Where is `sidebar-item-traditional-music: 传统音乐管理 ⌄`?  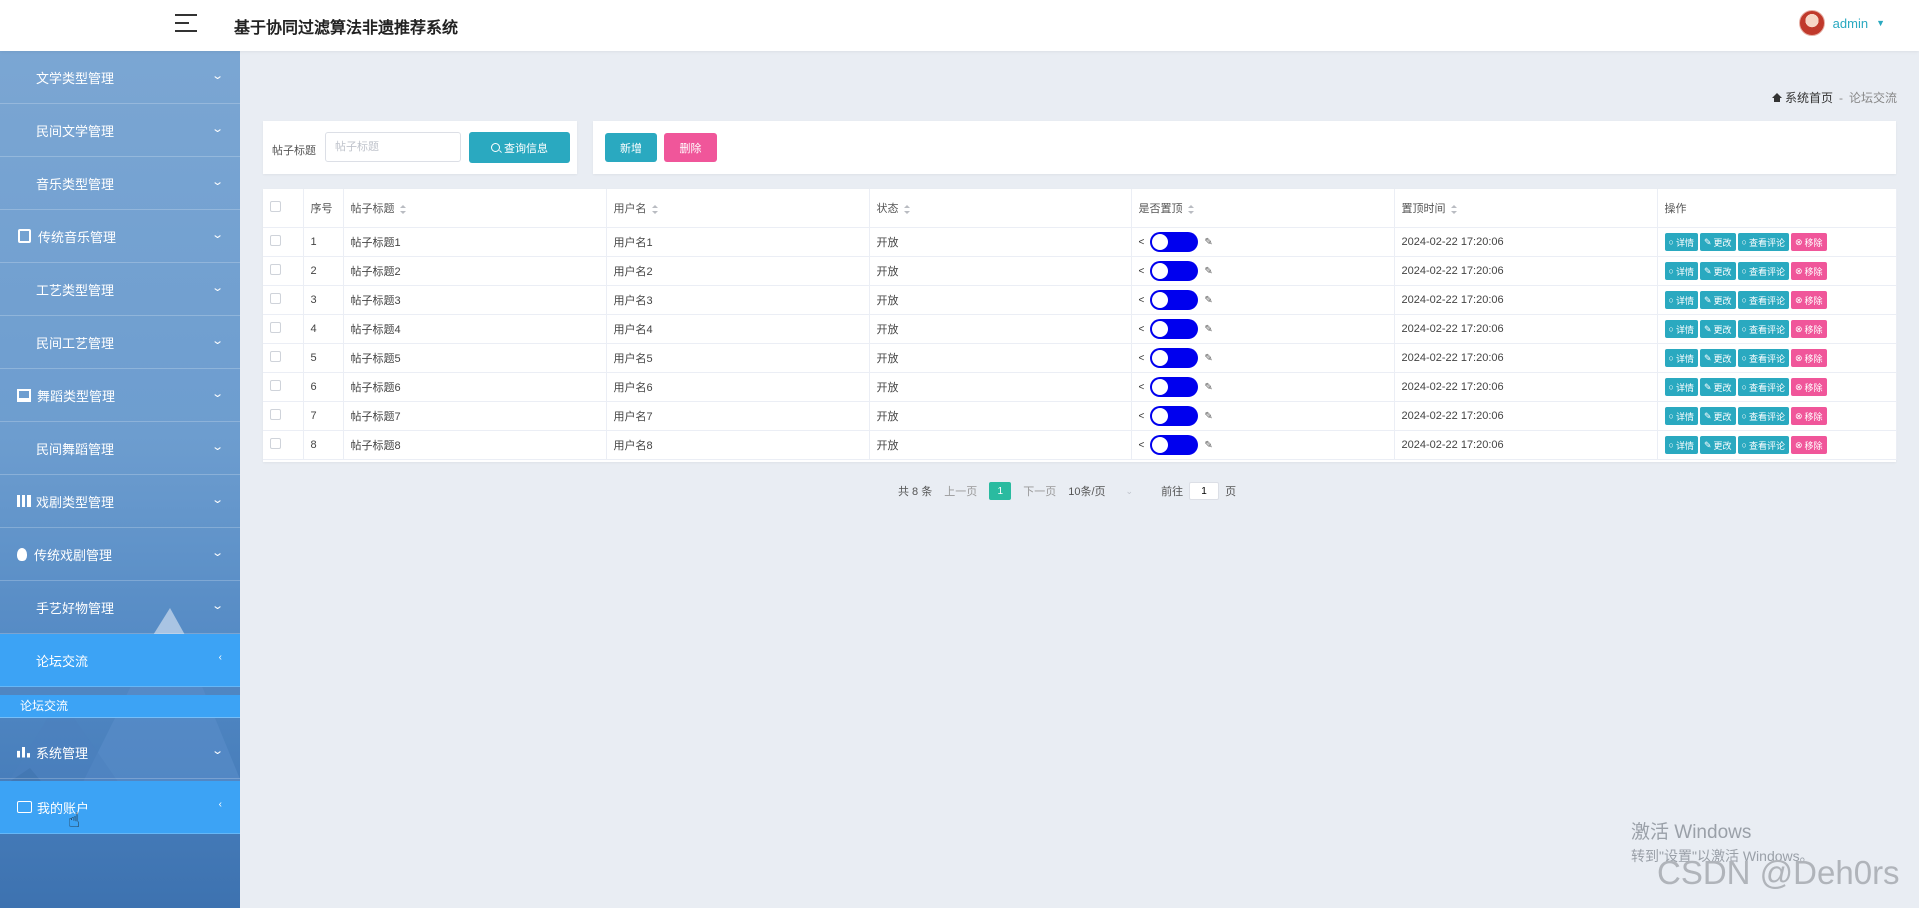 sidebar-item-traditional-music: 传统音乐管理 ⌄ is located at coordinates (120, 236).